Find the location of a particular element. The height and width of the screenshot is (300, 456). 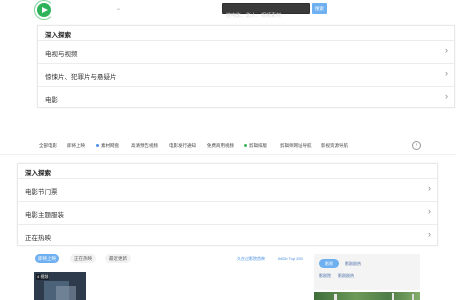

tab-now-playing: 正在热映 is located at coordinates (83, 258).